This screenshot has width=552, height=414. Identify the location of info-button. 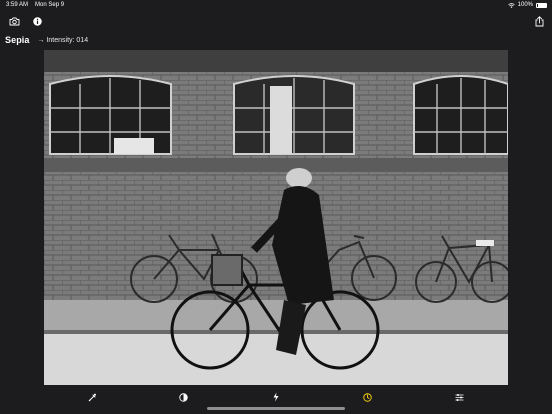
(37, 21).